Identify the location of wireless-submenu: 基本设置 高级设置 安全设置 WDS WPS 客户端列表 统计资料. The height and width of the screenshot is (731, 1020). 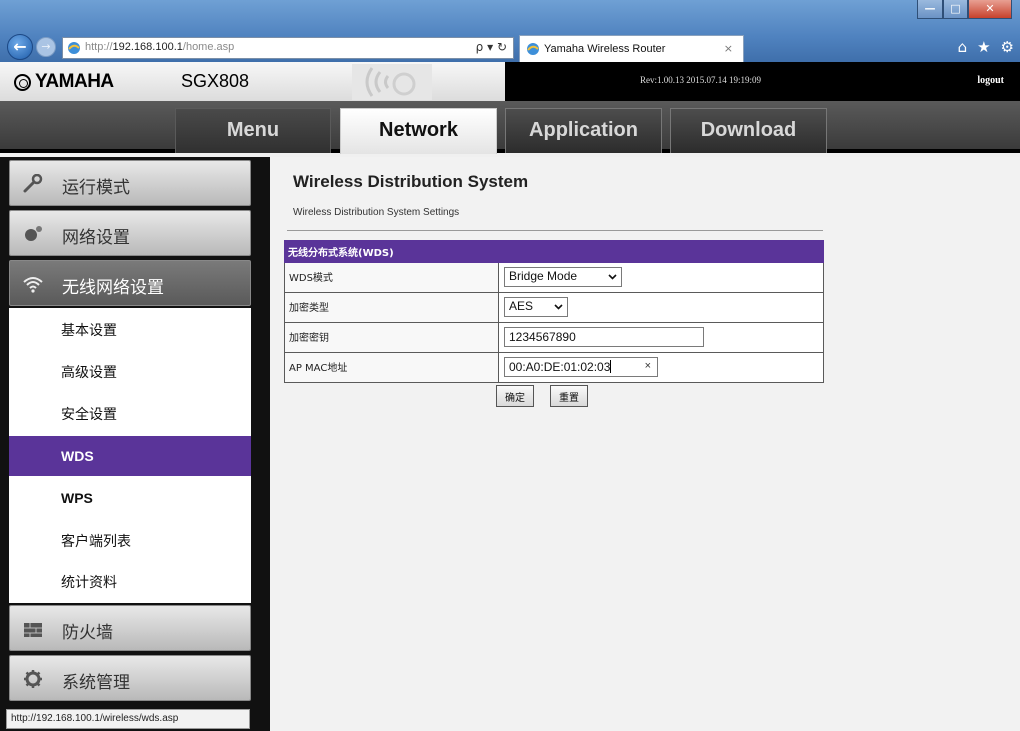
(130, 455).